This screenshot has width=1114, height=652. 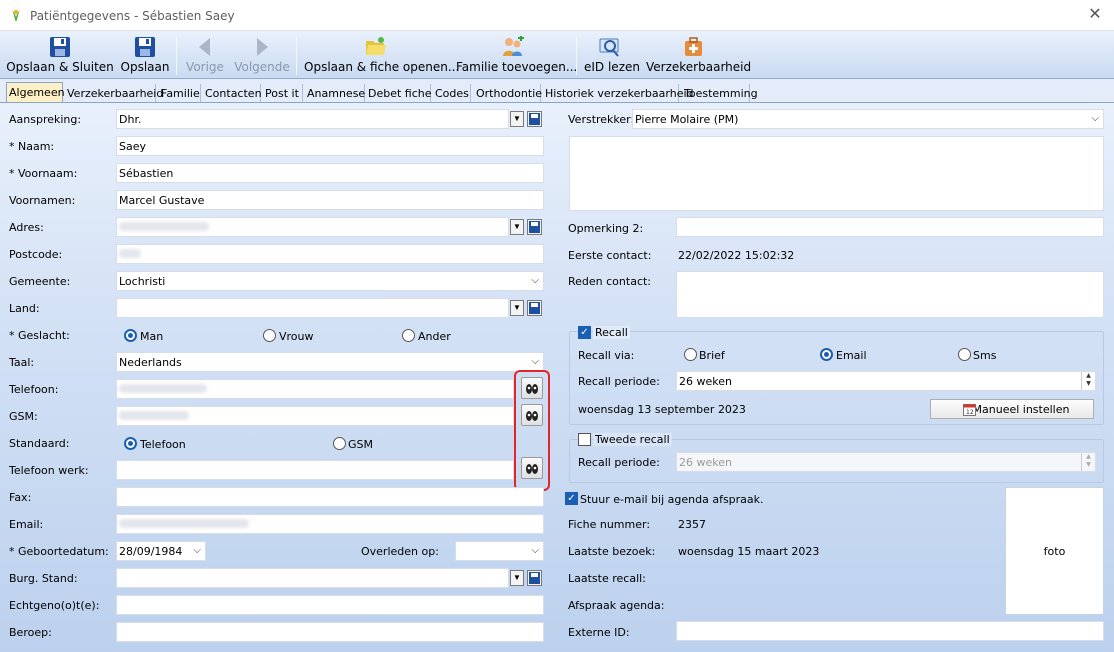 I want to click on tab-debet-fiche: Debet fiche, so click(x=399, y=93).